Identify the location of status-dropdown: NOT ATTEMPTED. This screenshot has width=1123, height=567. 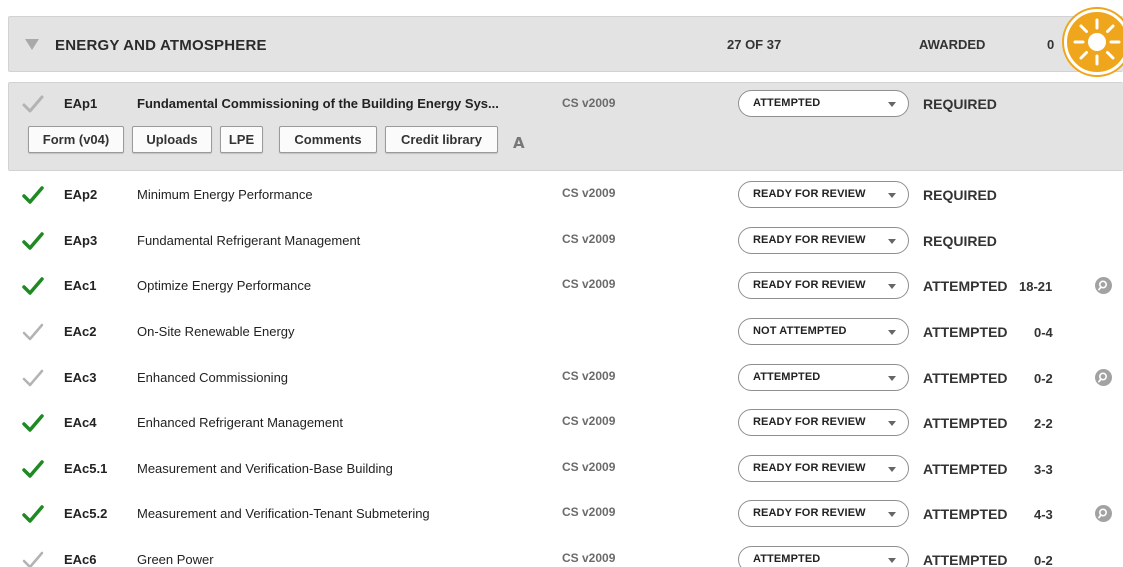
(823, 331).